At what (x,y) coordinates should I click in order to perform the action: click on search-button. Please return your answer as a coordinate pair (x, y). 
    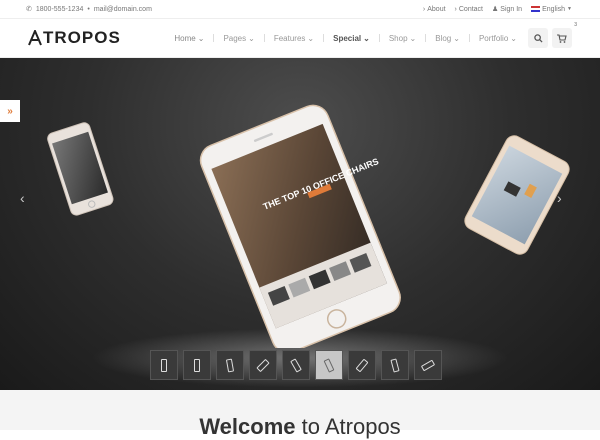
    Looking at the image, I should click on (538, 38).